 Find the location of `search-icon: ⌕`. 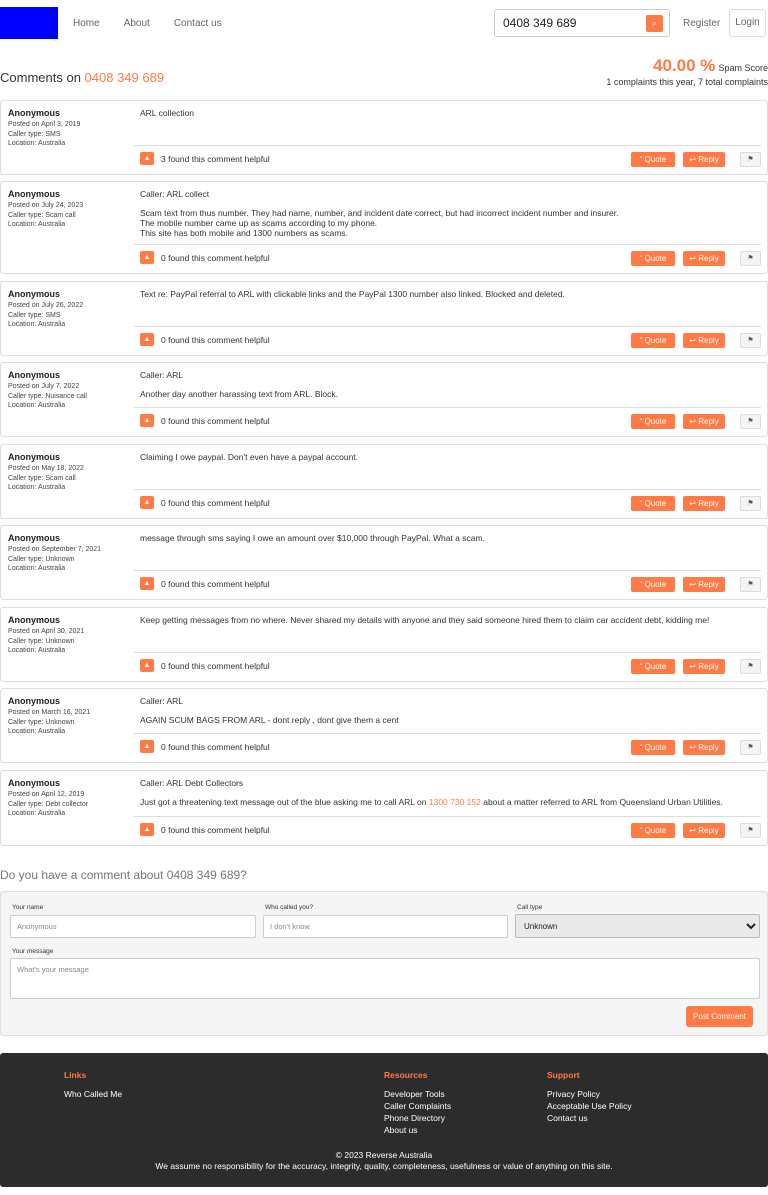

search-icon: ⌕ is located at coordinates (654, 23).